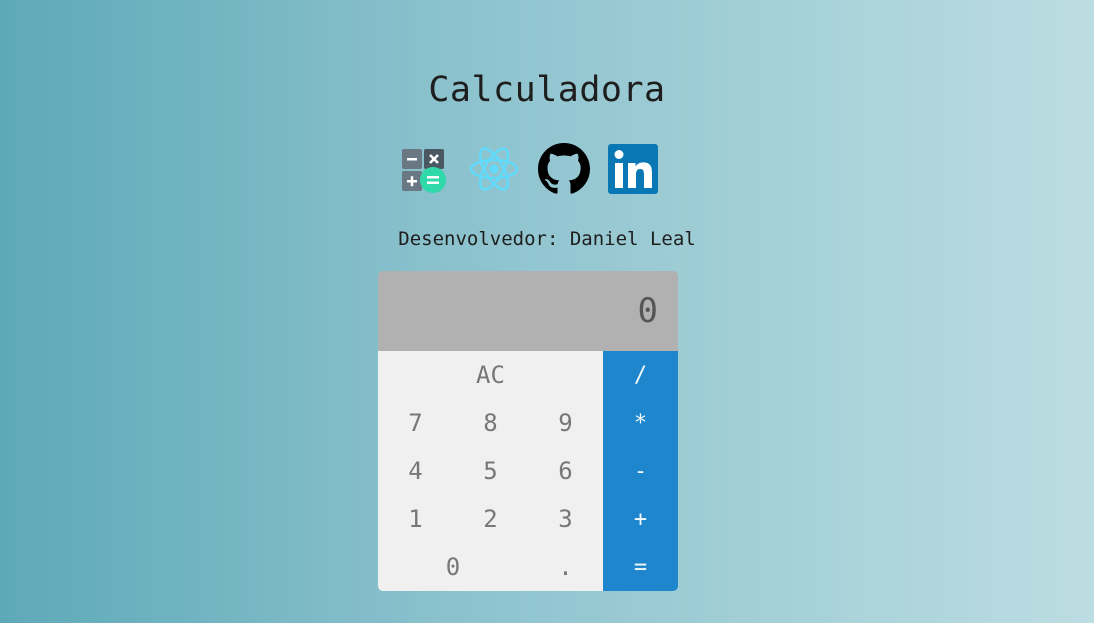 The width and height of the screenshot is (1094, 623). I want to click on digit-4-button: 4, so click(415, 471).